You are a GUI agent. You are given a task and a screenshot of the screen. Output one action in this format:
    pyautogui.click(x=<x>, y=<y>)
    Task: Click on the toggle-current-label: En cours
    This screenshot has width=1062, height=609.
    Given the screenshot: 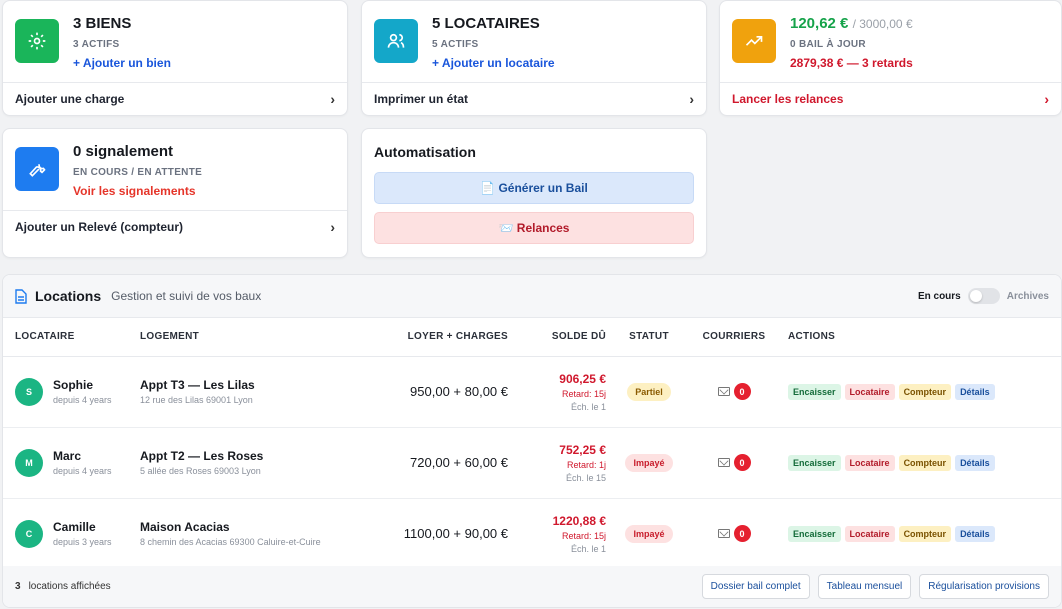 What is the action you would take?
    pyautogui.click(x=939, y=296)
    